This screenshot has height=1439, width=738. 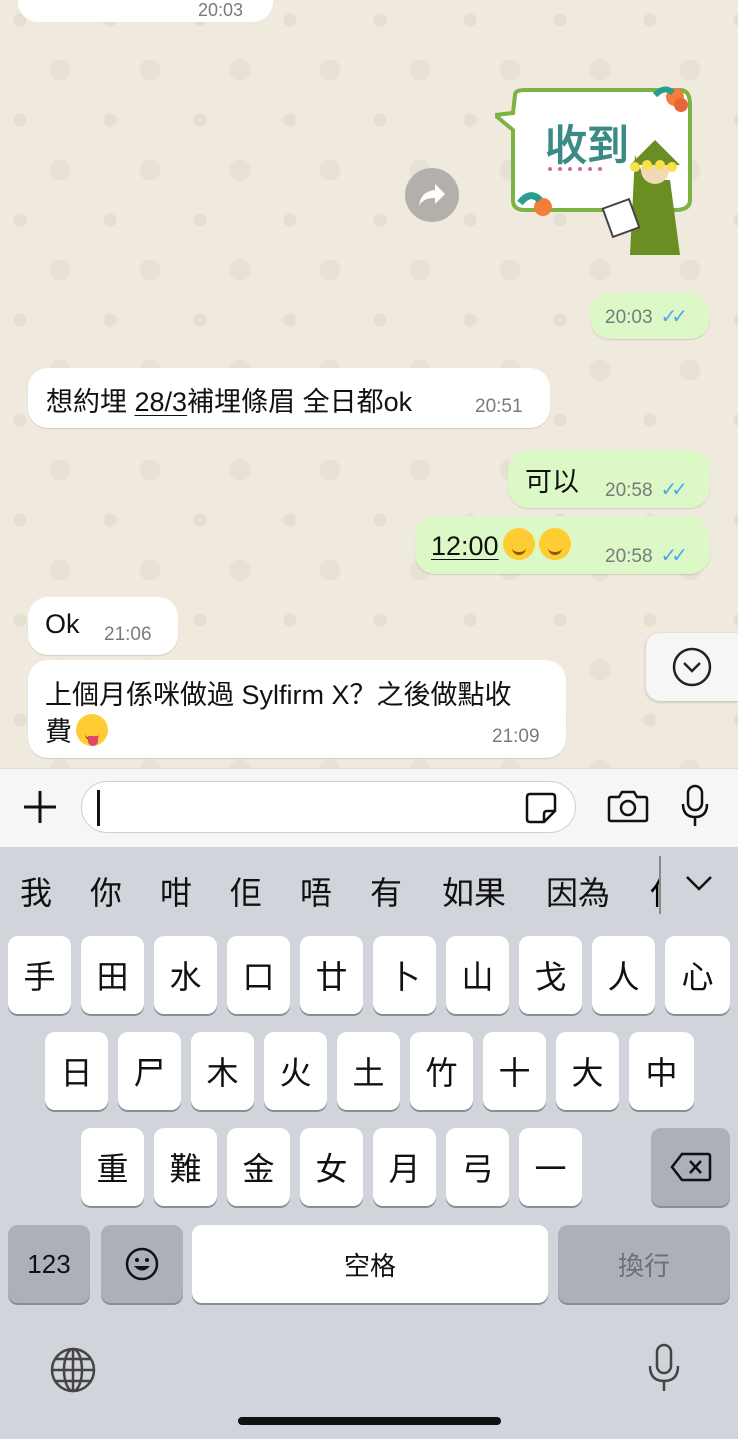 What do you see at coordinates (39, 975) in the screenshot?
I see `key: 手` at bounding box center [39, 975].